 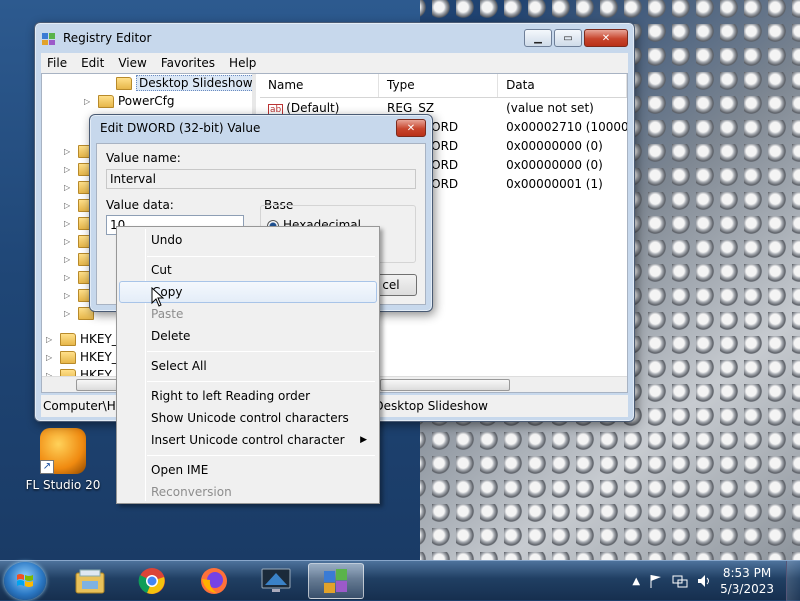 What do you see at coordinates (656, 581) in the screenshot?
I see `action-center-flag-icon` at bounding box center [656, 581].